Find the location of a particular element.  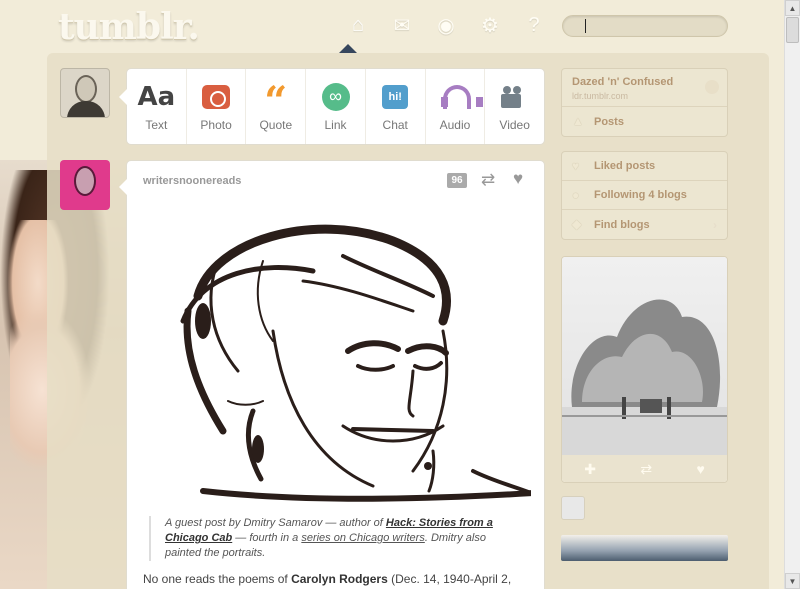

post-author-avatar is located at coordinates (85, 185).